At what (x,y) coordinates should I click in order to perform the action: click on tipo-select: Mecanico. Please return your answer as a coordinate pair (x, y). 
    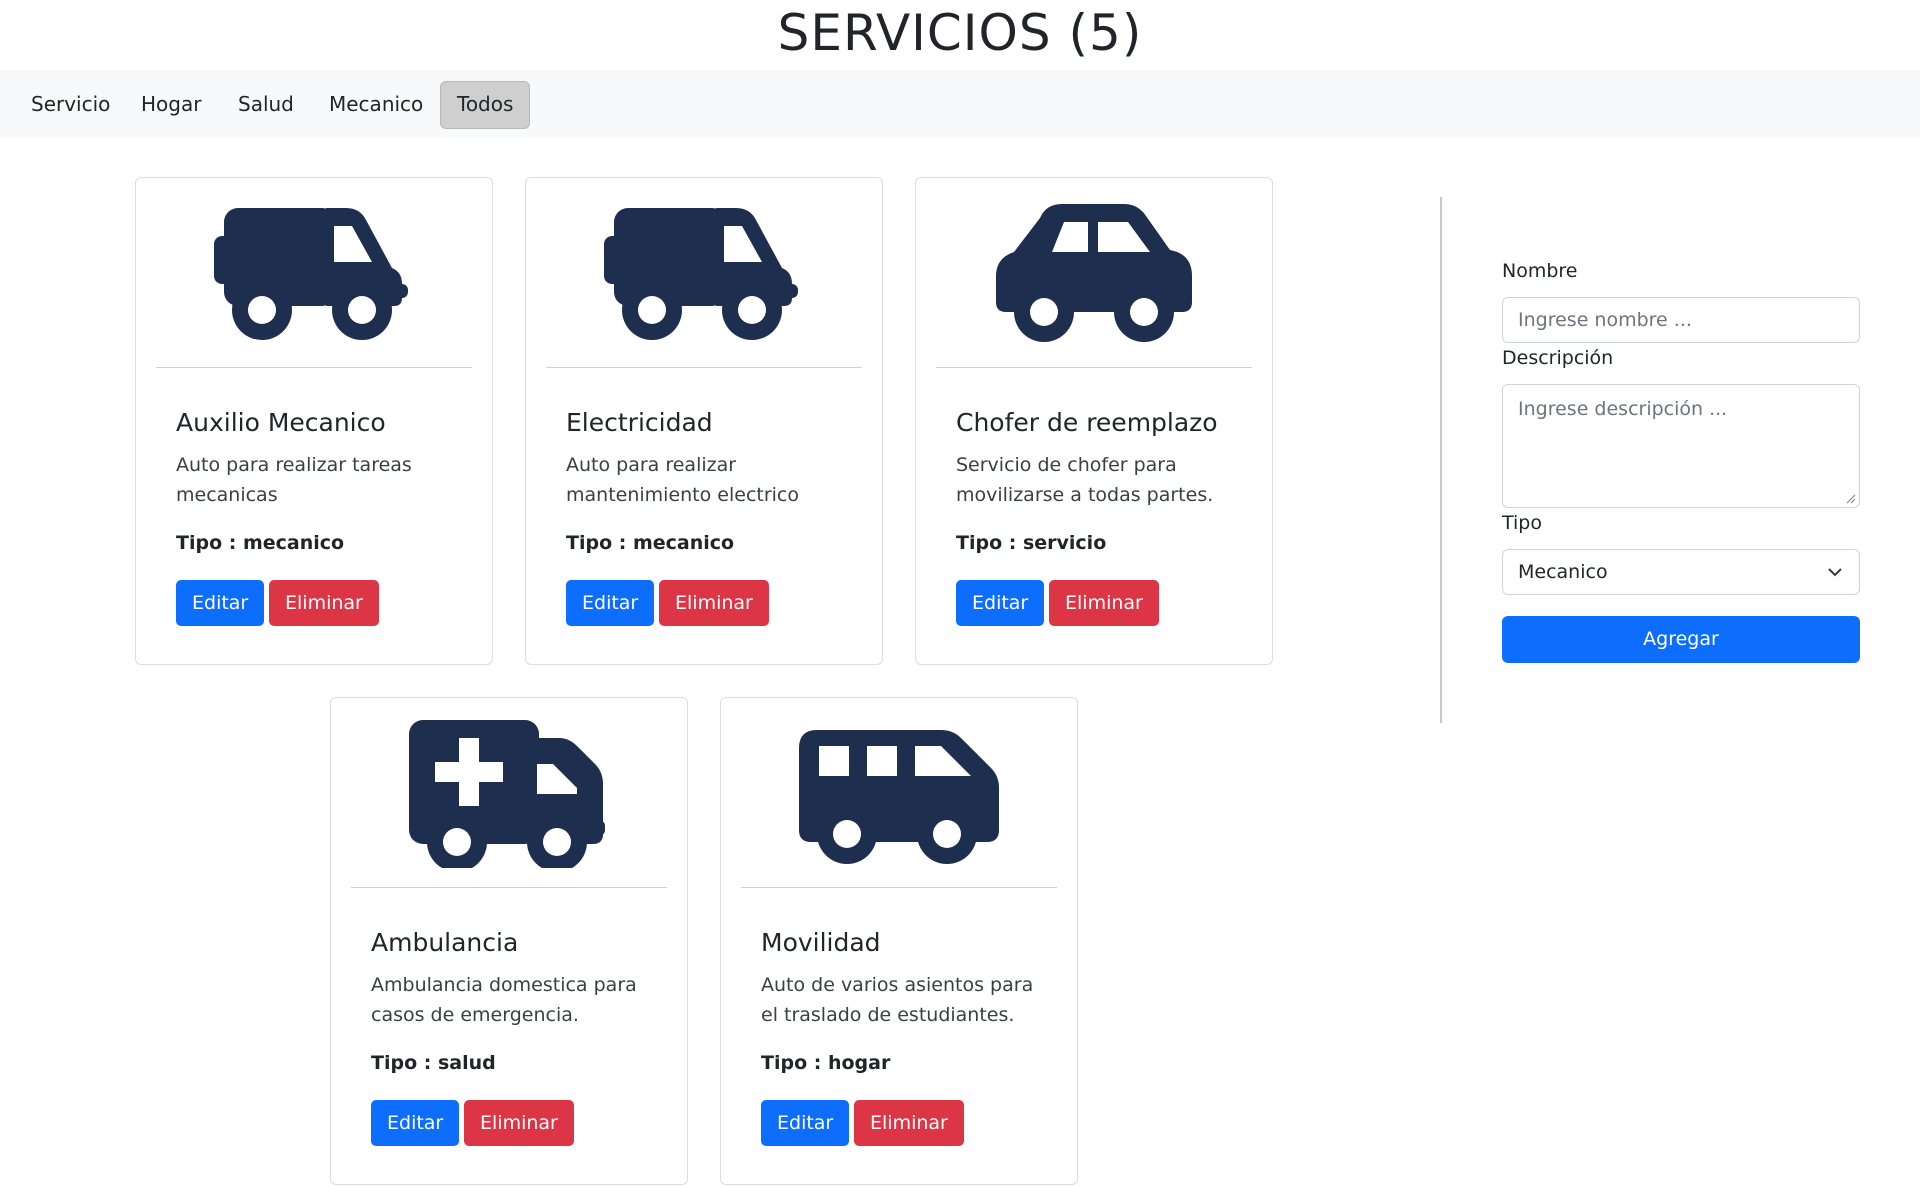
    Looking at the image, I should click on (1681, 572).